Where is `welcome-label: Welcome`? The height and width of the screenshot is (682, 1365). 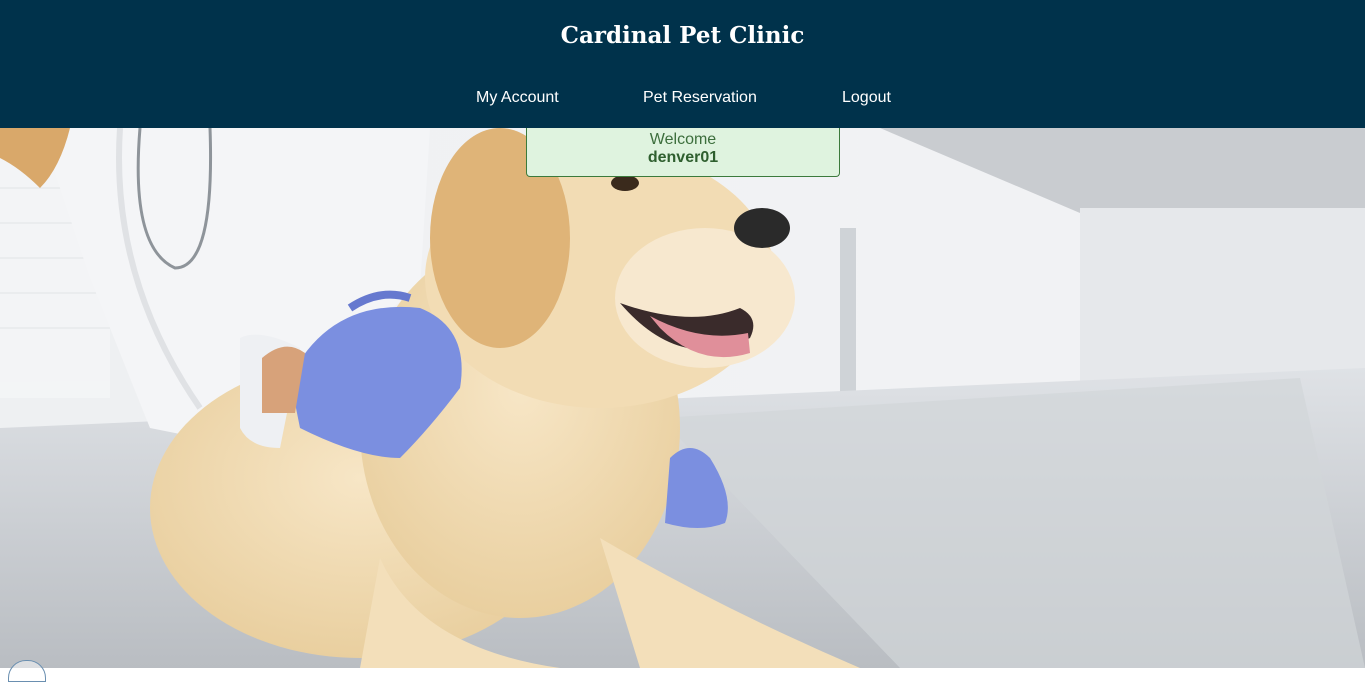
welcome-label: Welcome is located at coordinates (683, 139).